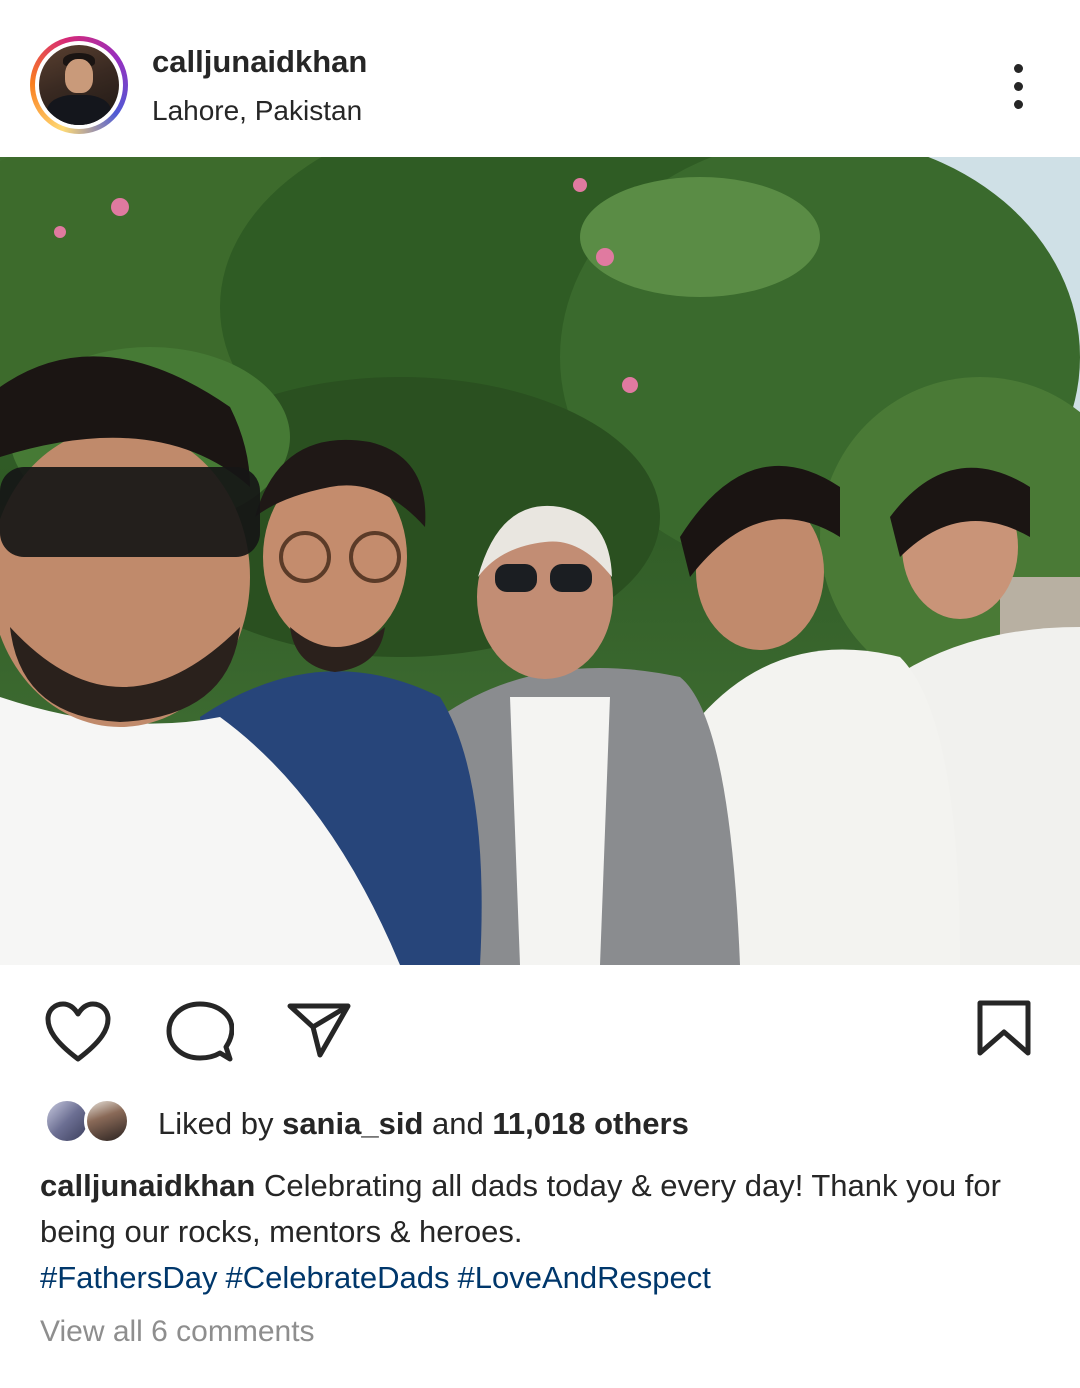 This screenshot has height=1388, width=1080. Describe the element at coordinates (147, 1185) in the screenshot. I see `caption-username: calljunaidkhan` at that location.